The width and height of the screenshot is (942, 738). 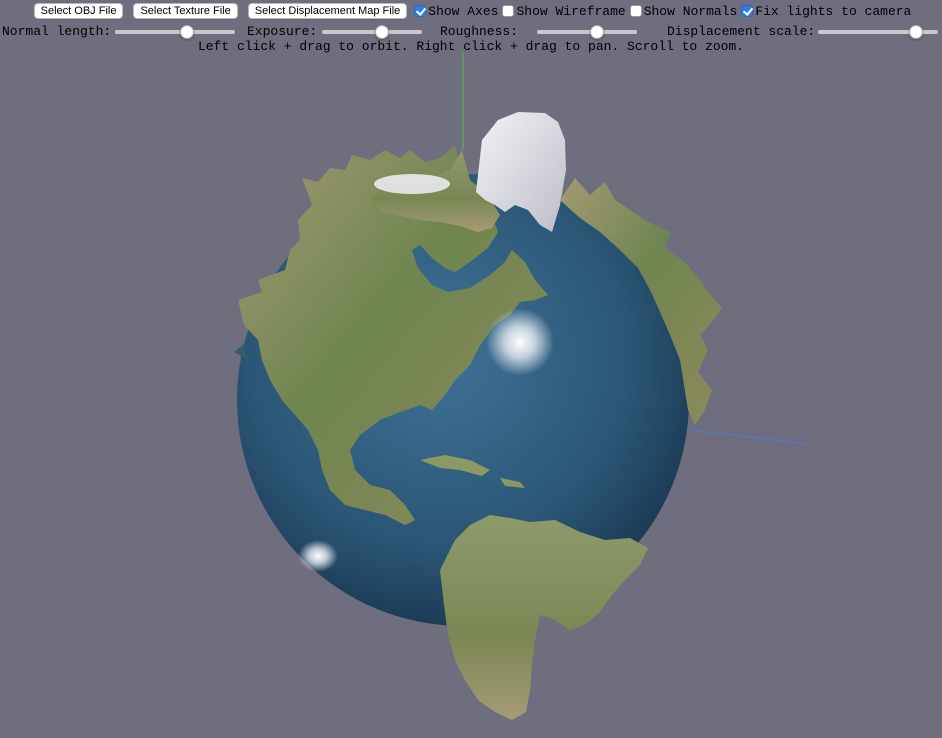 What do you see at coordinates (57, 31) in the screenshot?
I see `normal-length-label: Normal length:` at bounding box center [57, 31].